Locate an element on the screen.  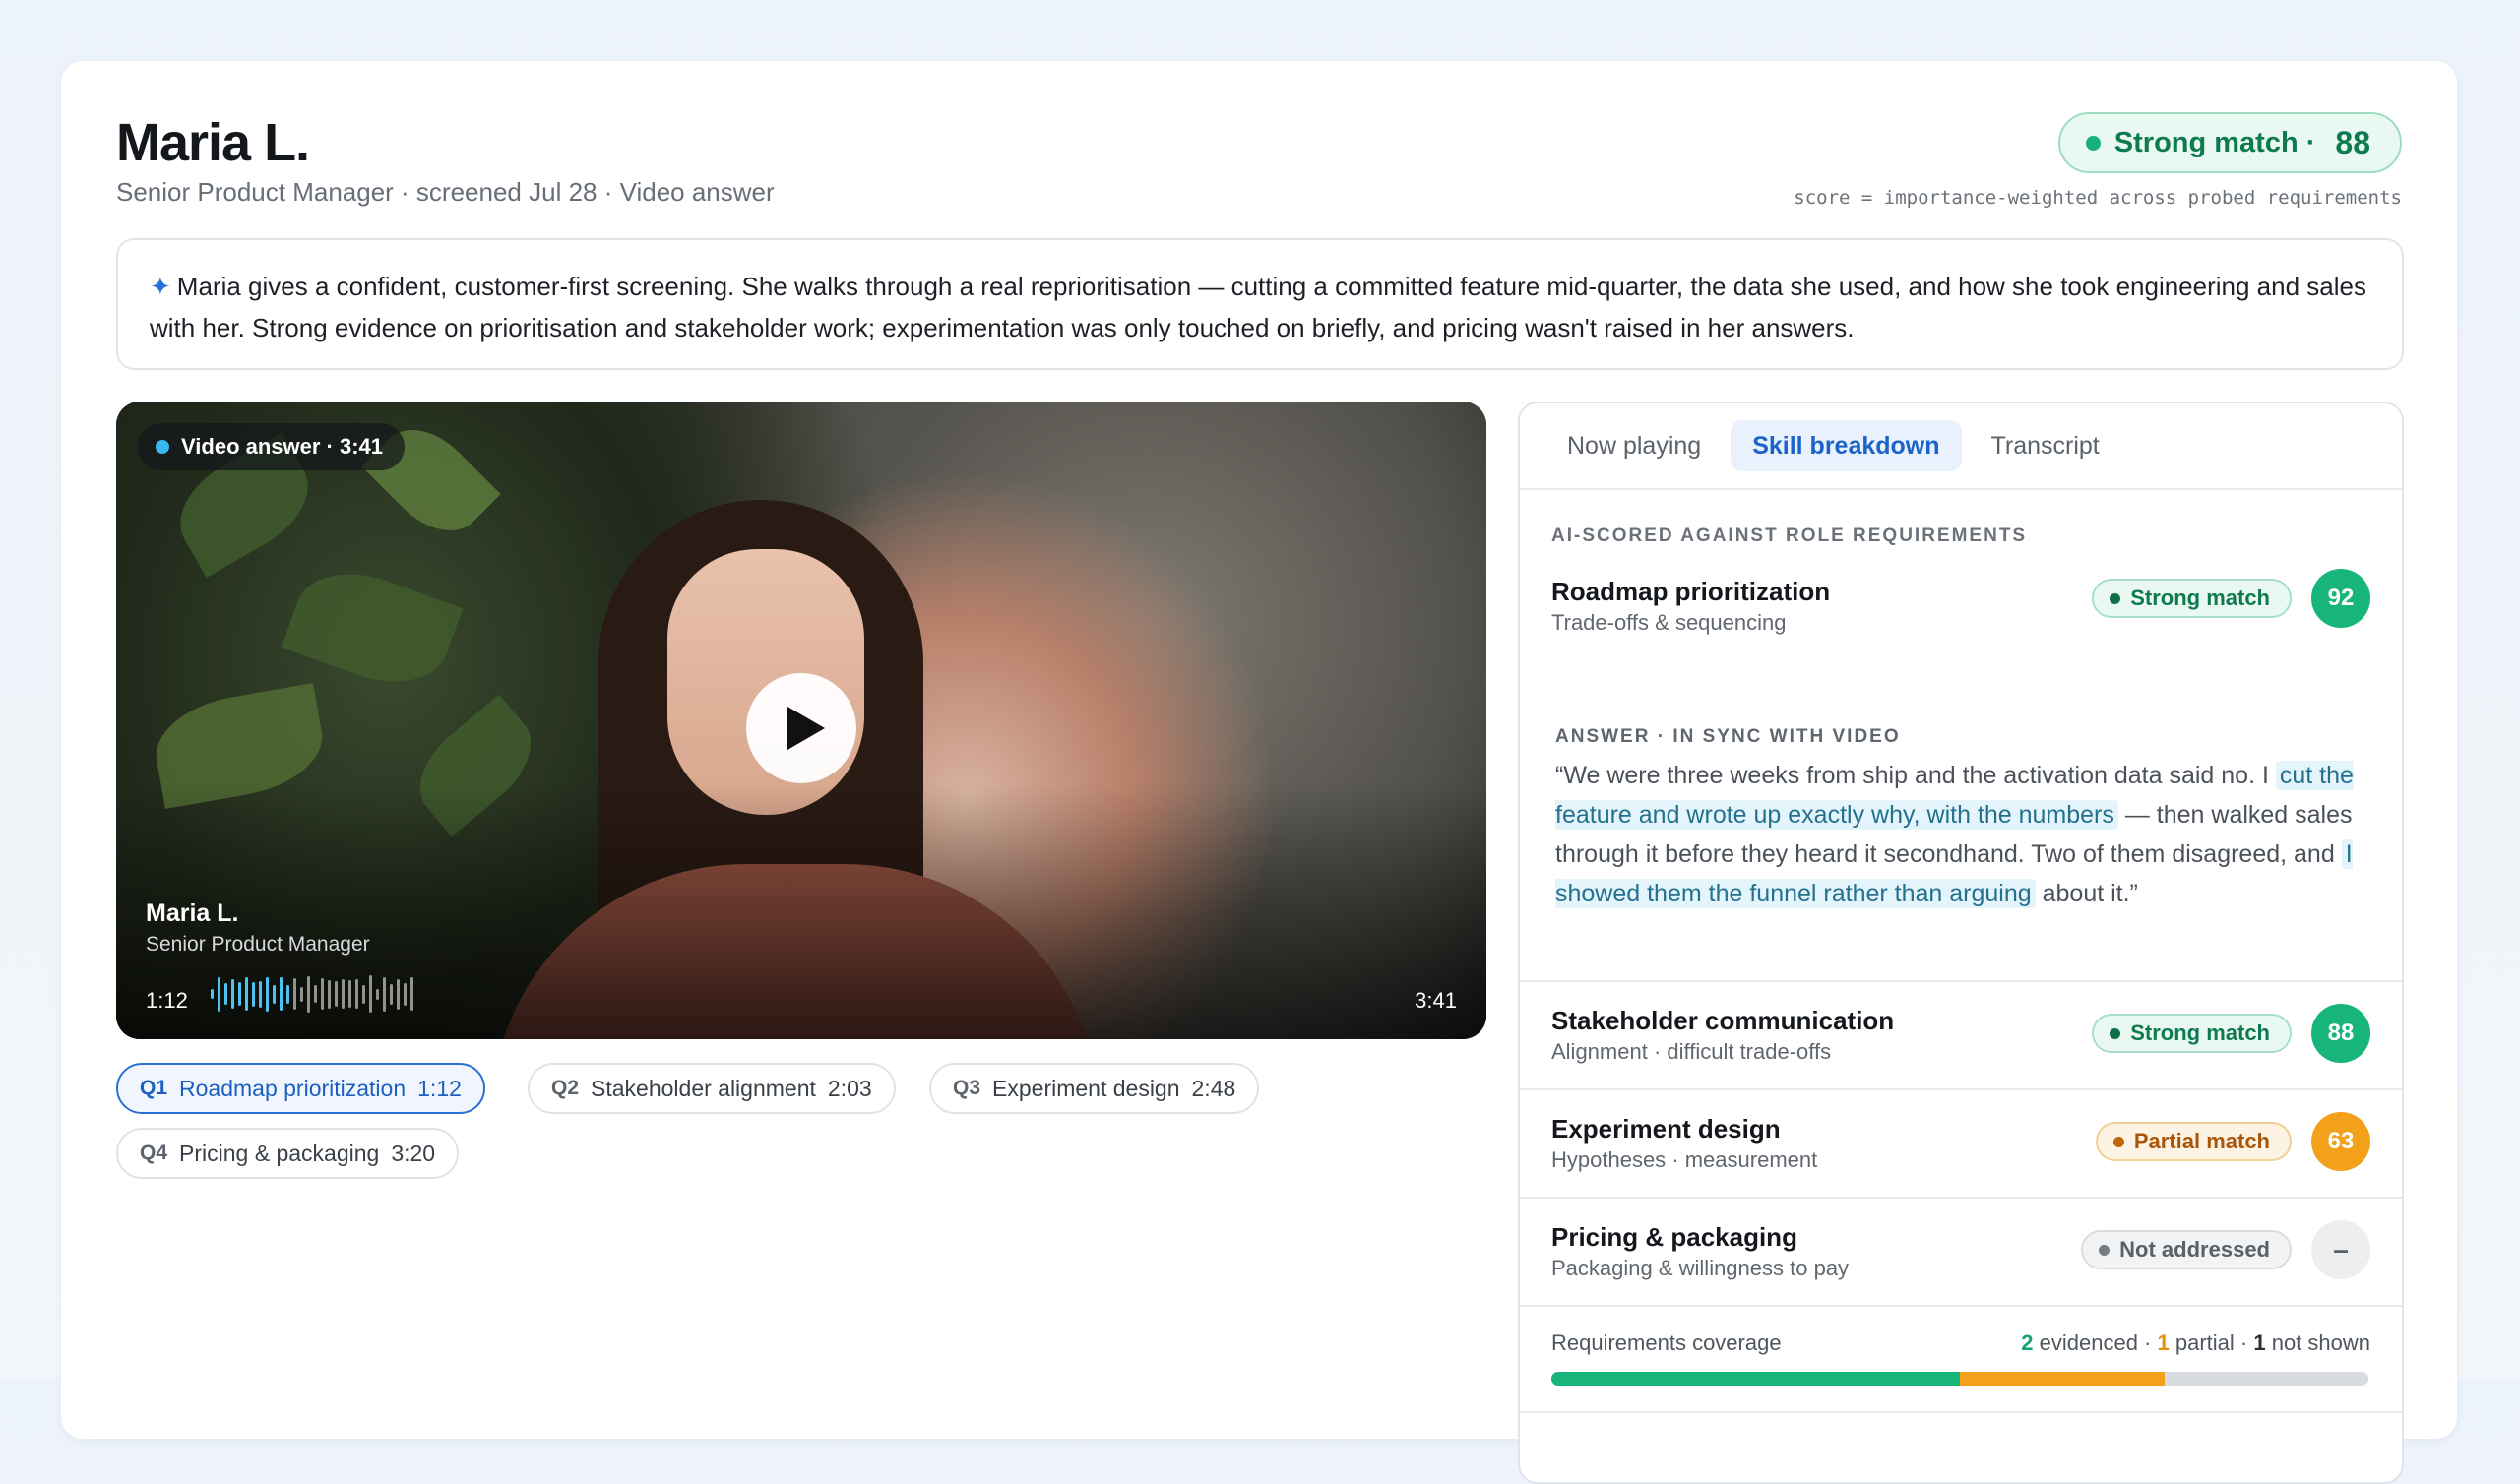
coverage-segment-evidenced is located at coordinates (1755, 1379).